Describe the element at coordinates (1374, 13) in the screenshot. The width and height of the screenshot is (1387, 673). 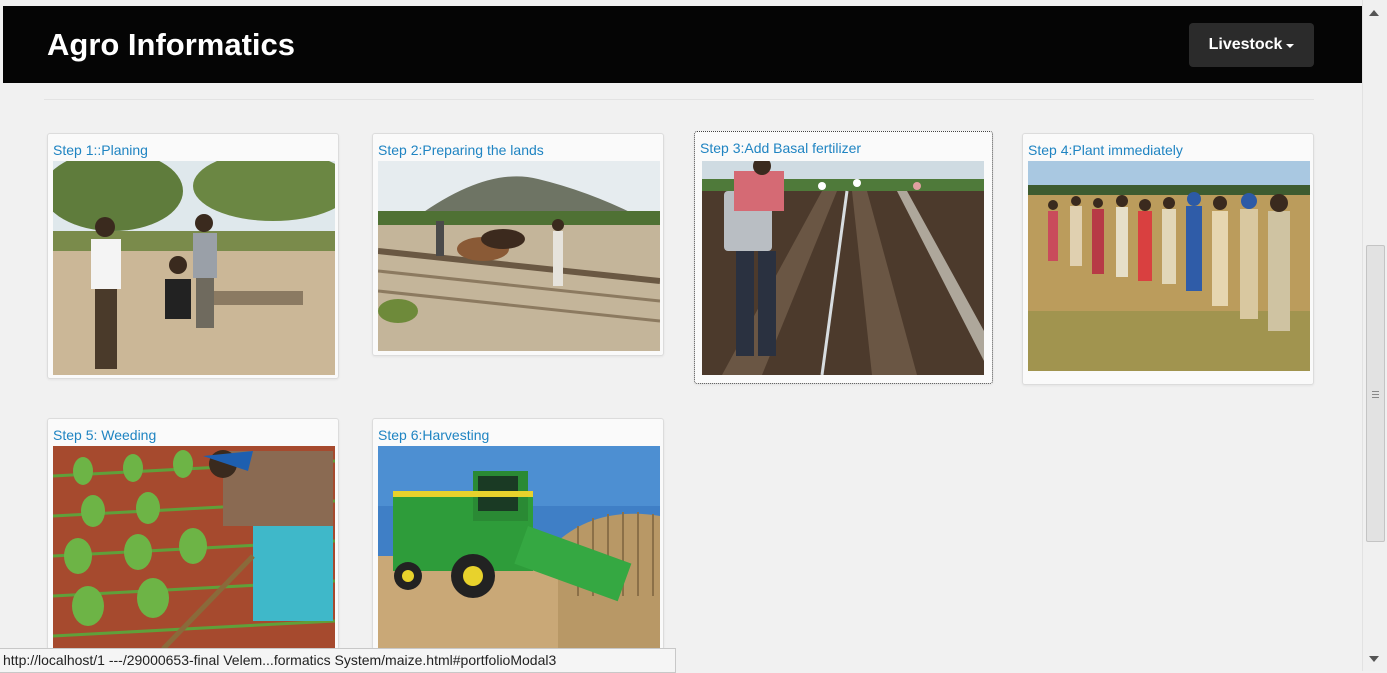
I see `scroll-up-arrow-icon` at that location.